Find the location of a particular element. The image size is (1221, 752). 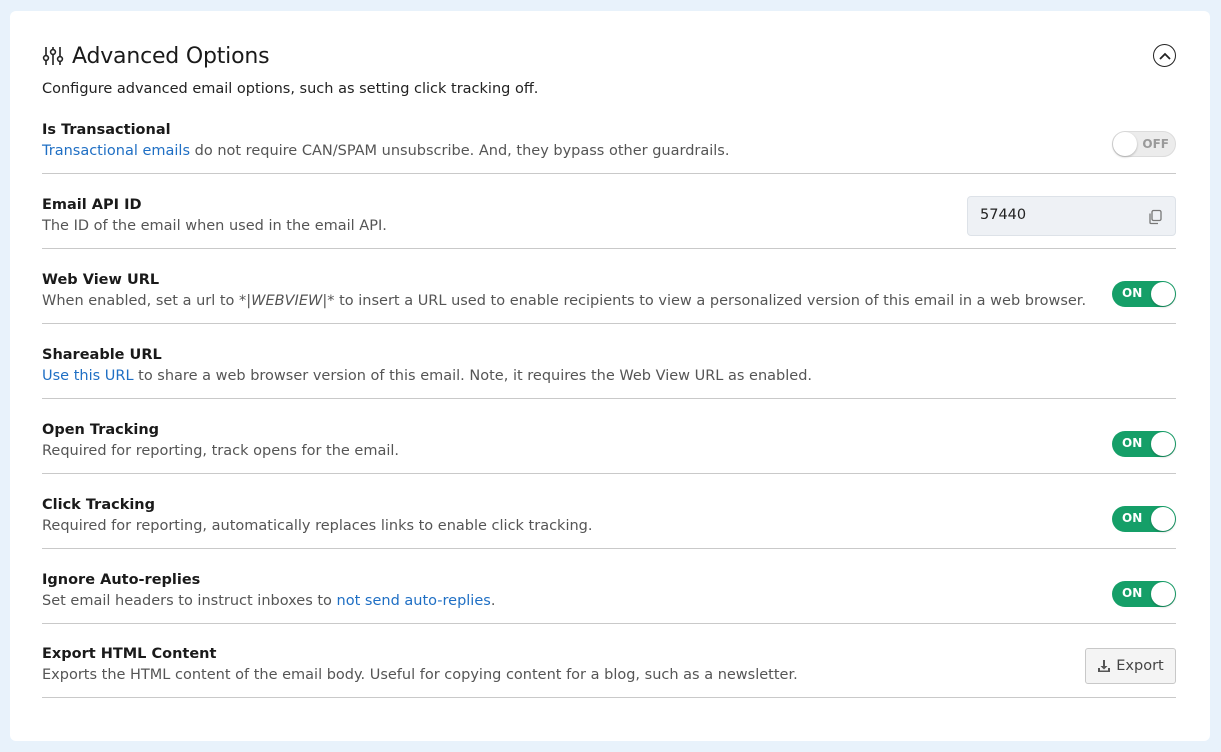

row-title: Click Tracking is located at coordinates (99, 505).